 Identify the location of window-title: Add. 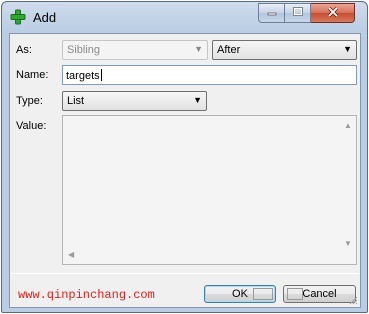
(45, 17).